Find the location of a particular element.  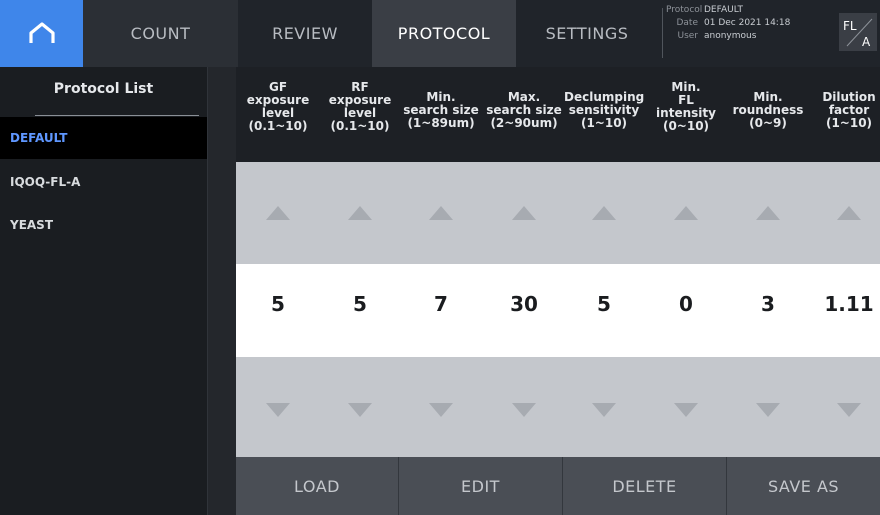

tab-protocol: PROTOCOL is located at coordinates (444, 33).